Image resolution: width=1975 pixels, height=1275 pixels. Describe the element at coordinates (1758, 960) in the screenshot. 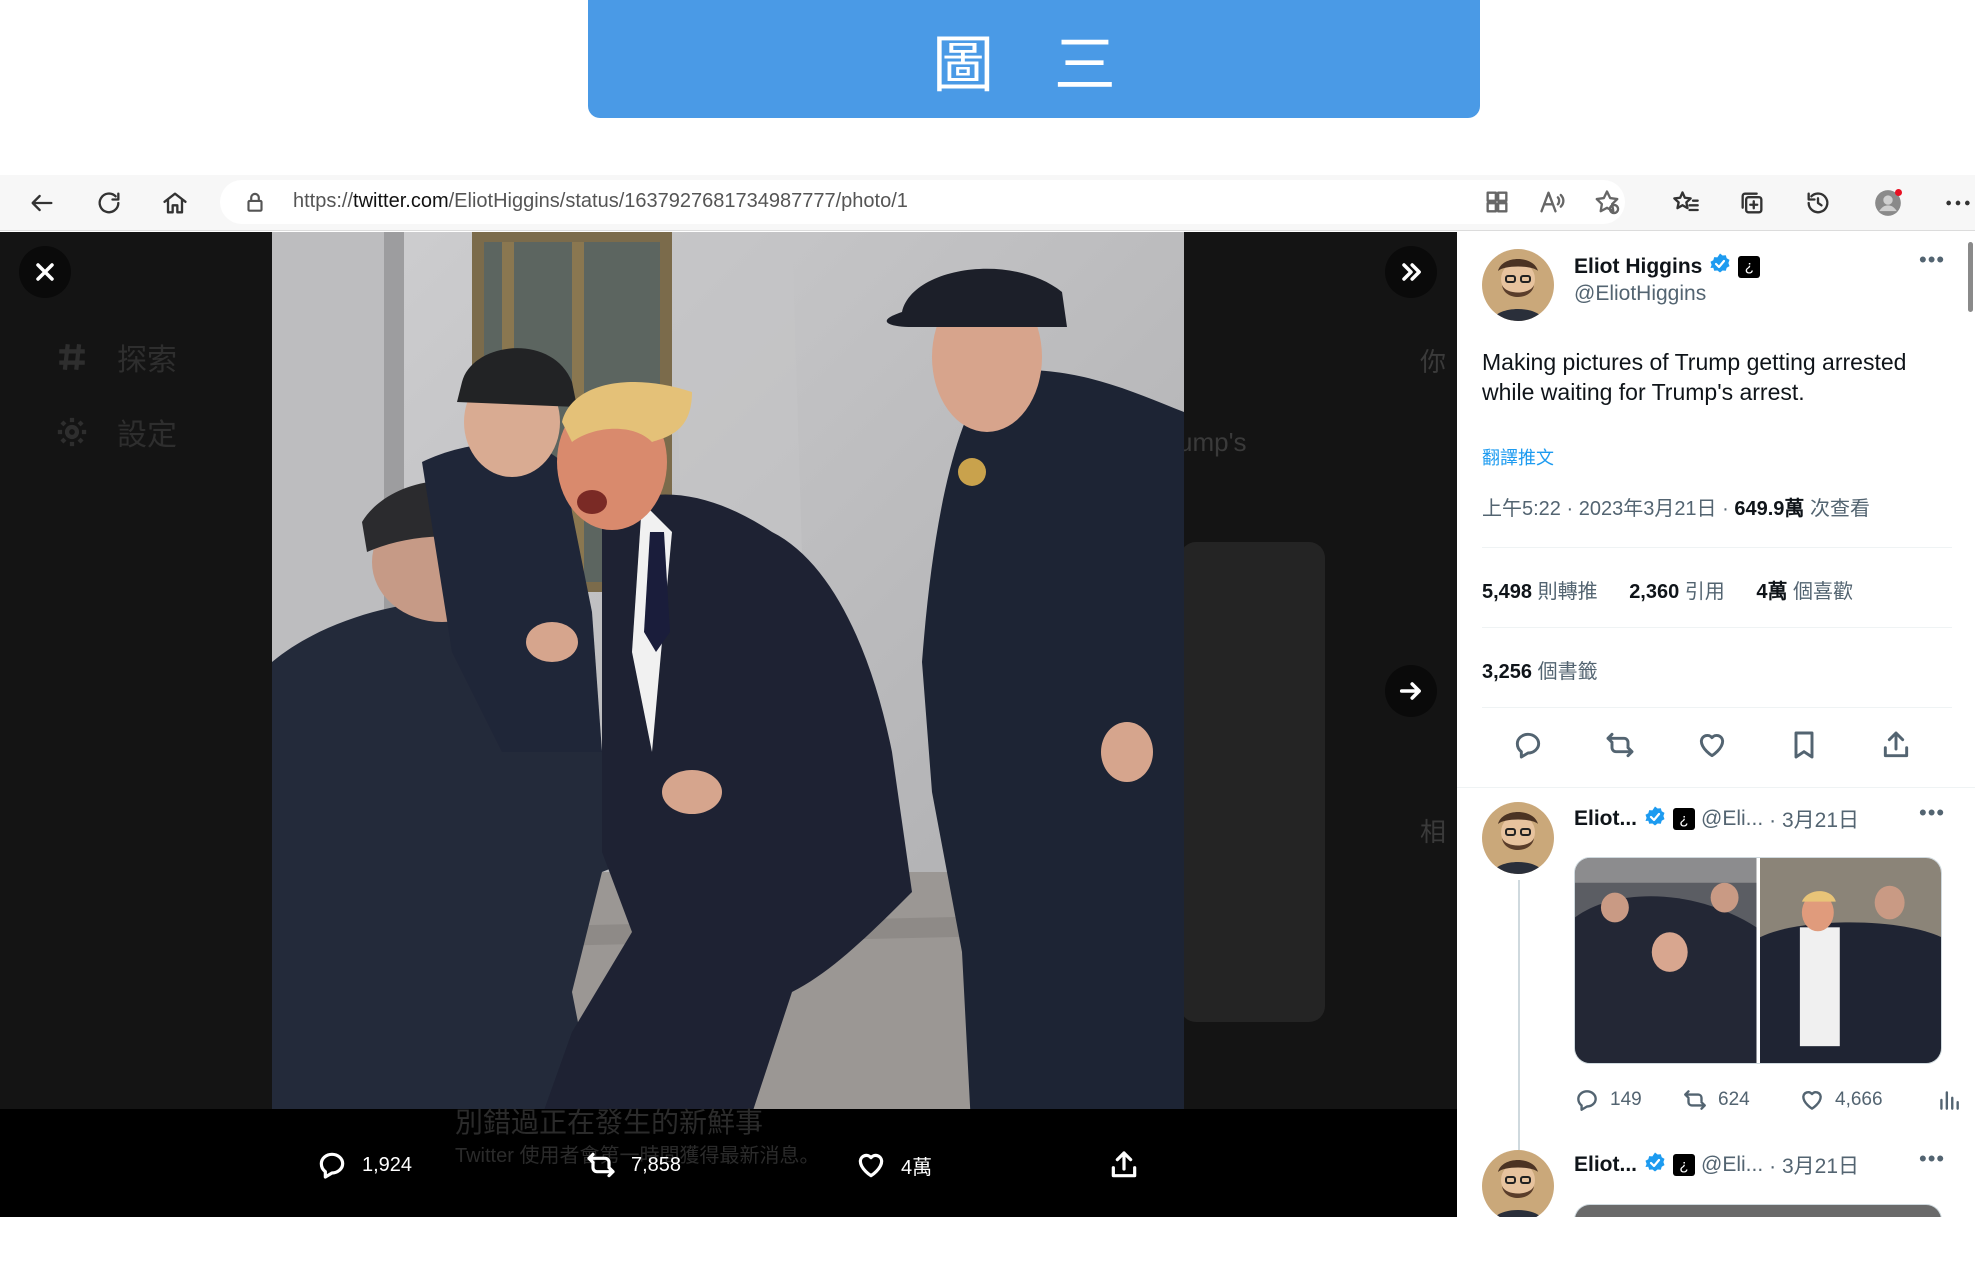

I see `reply-media-grid` at that location.